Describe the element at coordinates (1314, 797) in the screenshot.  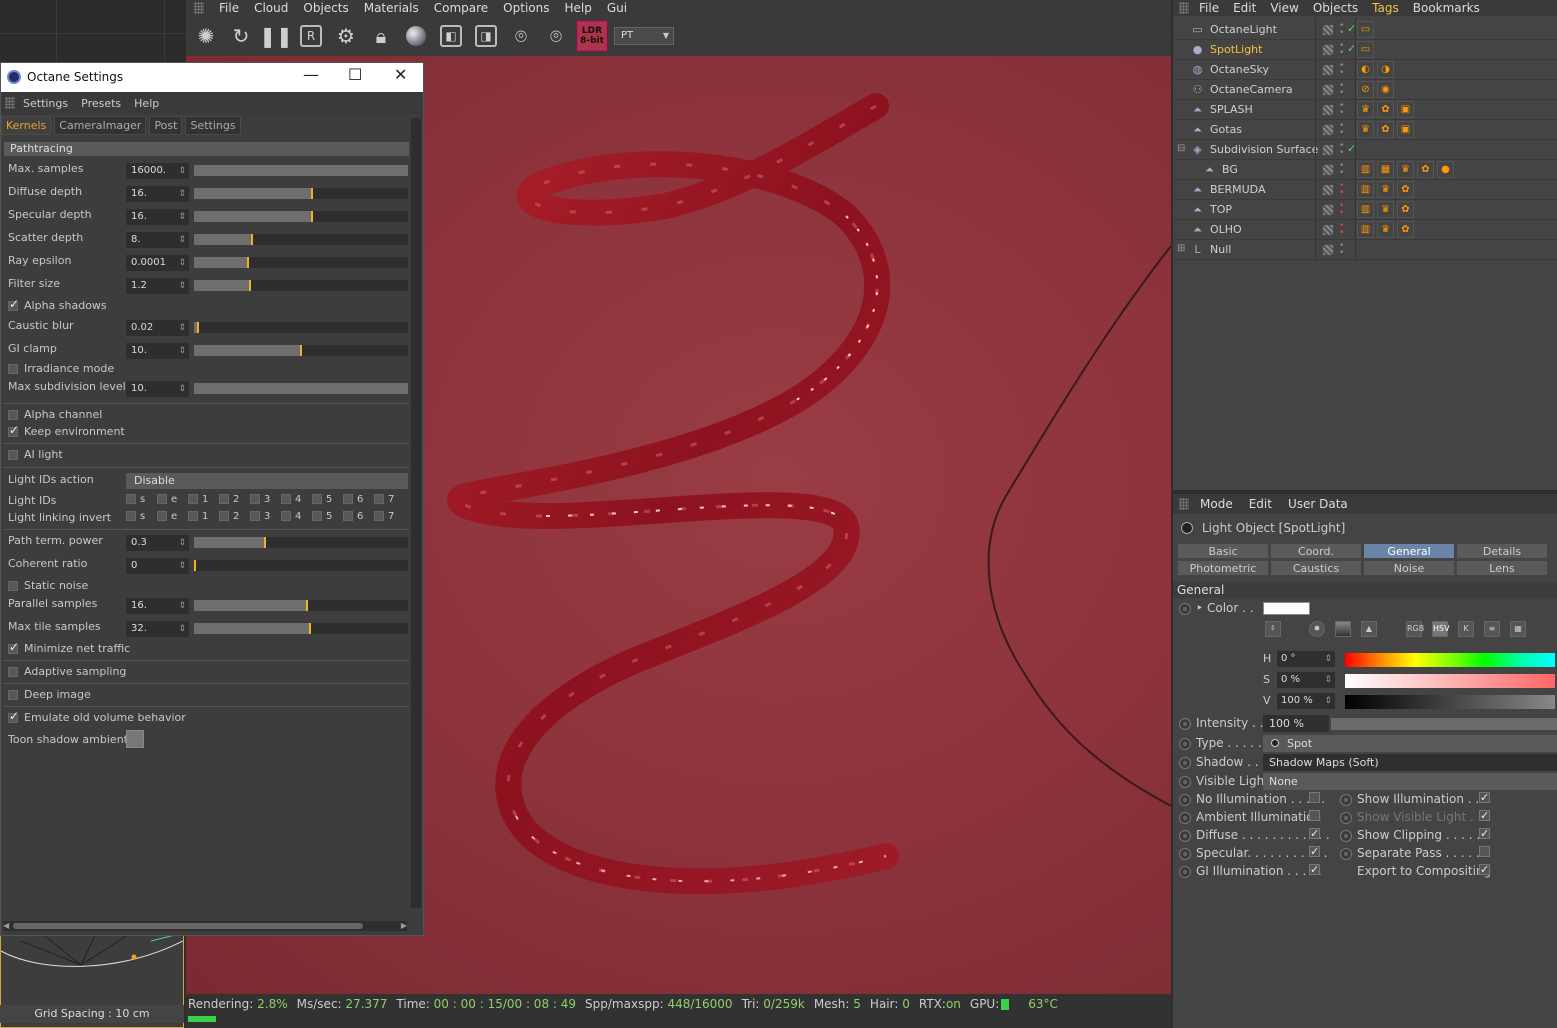
I see `no-illumination-checkbox` at that location.